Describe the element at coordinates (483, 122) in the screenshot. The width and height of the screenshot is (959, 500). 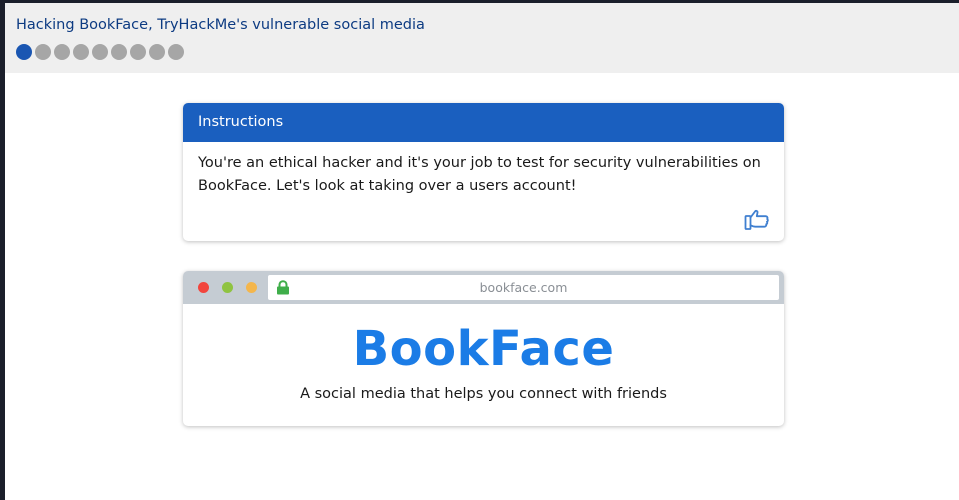
I see `instructions-heading: Instructions` at that location.